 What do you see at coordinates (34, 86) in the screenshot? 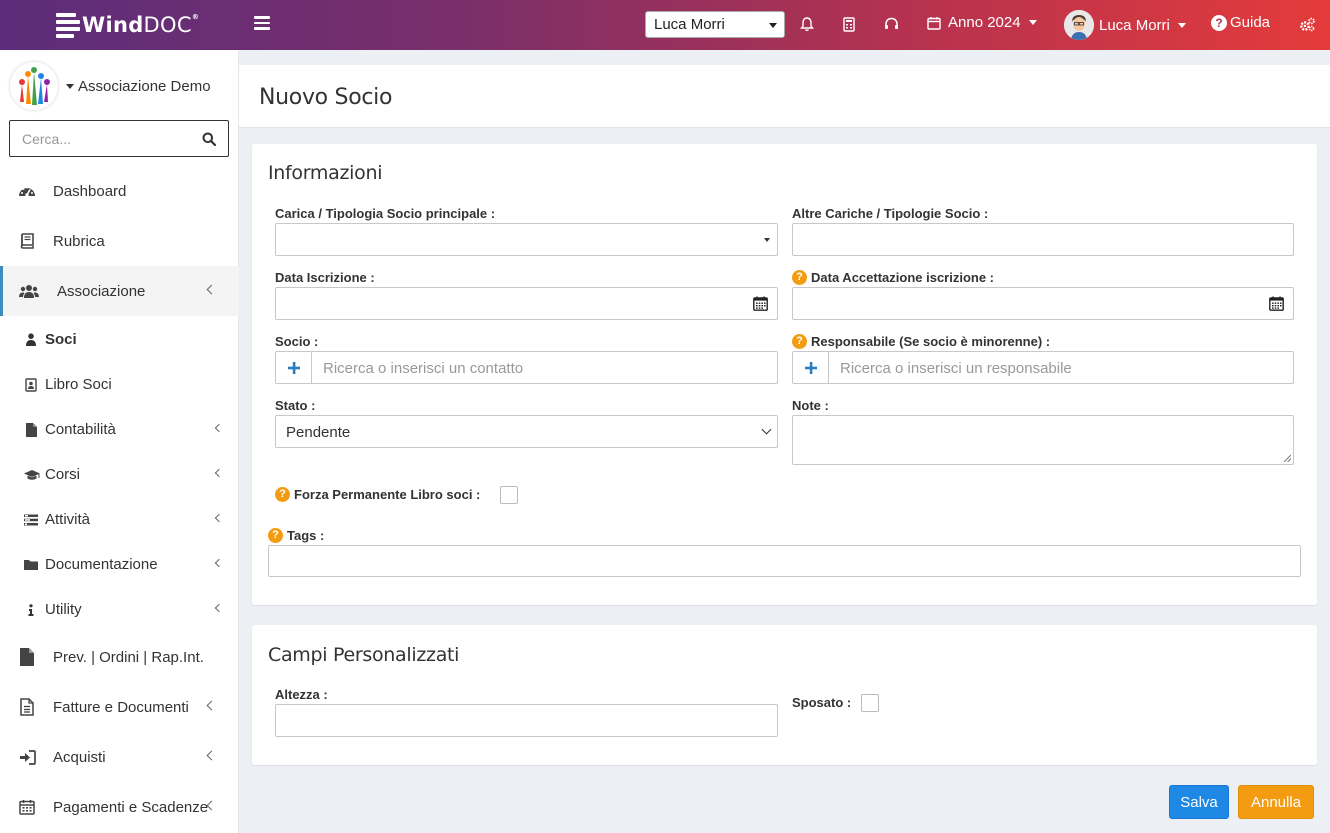
I see `org-logo` at bounding box center [34, 86].